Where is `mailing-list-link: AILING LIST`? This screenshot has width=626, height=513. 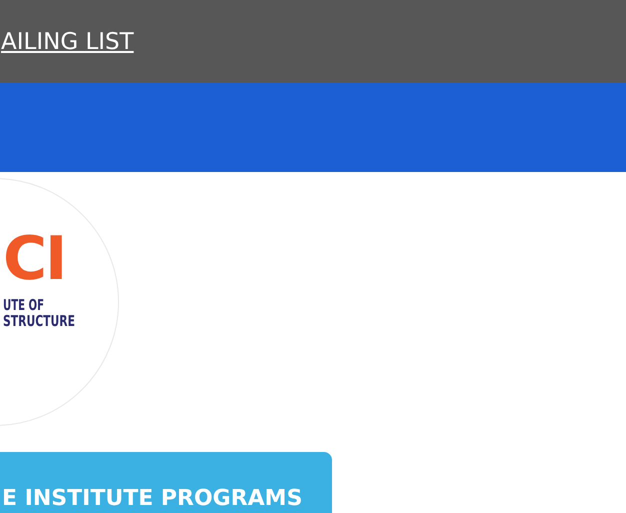
mailing-list-link: AILING LIST is located at coordinates (67, 41).